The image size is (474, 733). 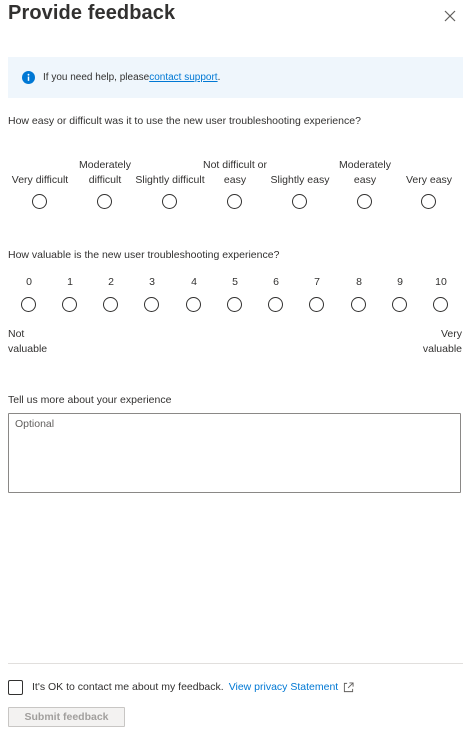 I want to click on value-option-number: 0, so click(x=29, y=282).